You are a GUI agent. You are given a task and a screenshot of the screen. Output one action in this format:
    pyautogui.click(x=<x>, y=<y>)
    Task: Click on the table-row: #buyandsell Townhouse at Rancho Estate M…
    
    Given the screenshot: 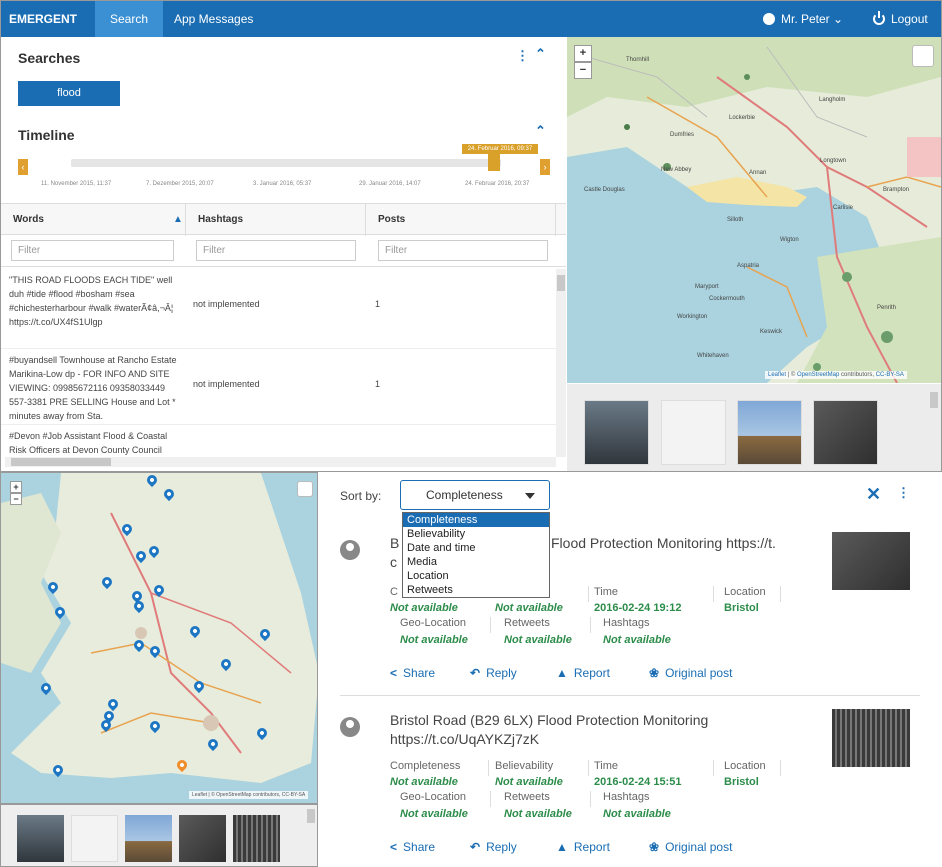 What is the action you would take?
    pyautogui.click(x=278, y=387)
    